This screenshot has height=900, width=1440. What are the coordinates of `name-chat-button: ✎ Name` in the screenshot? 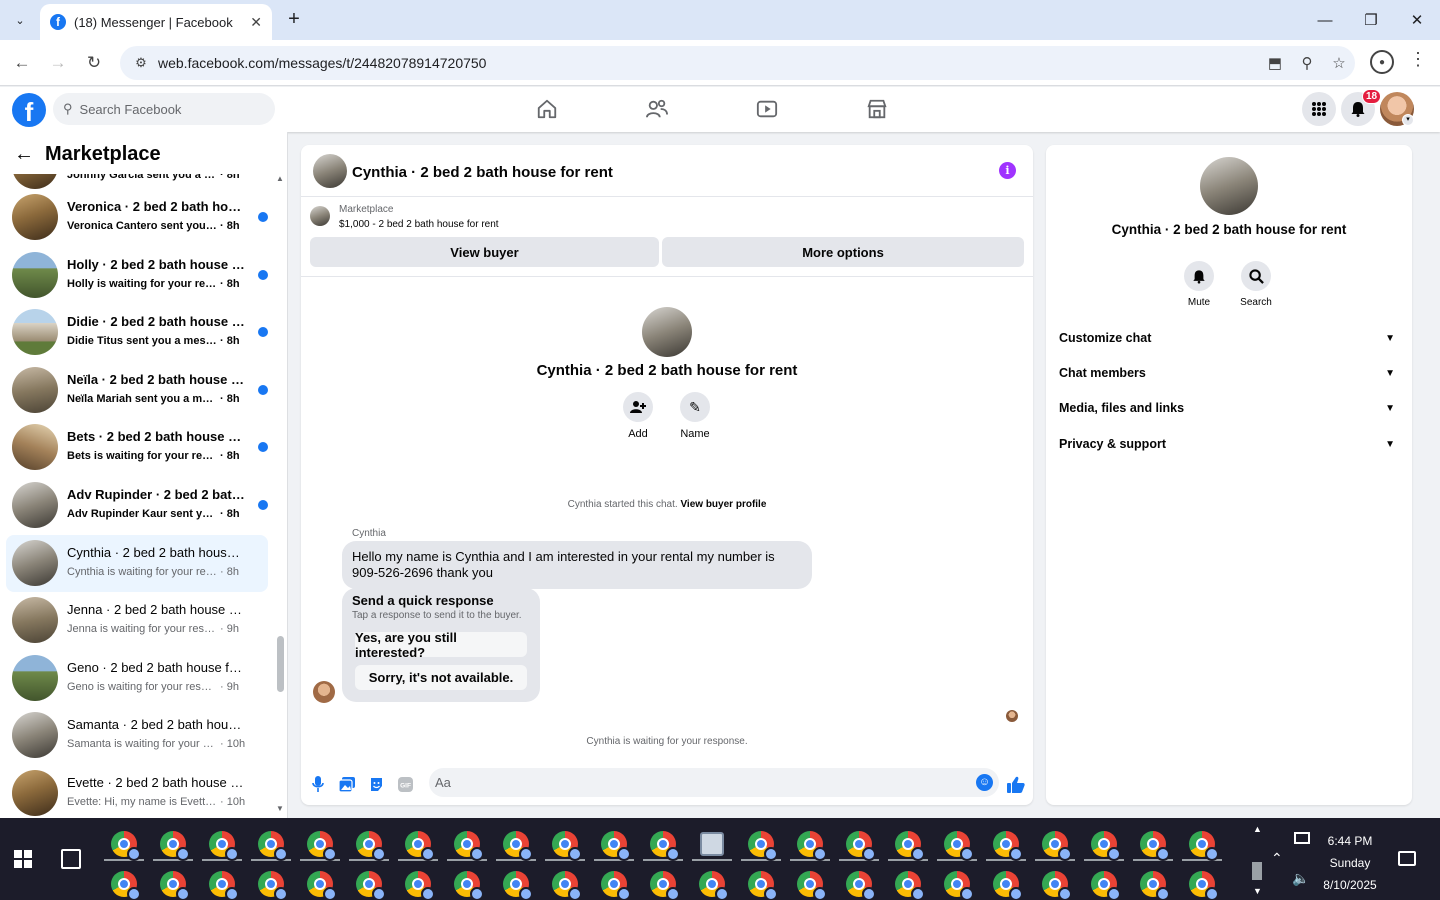 It's located at (695, 416).